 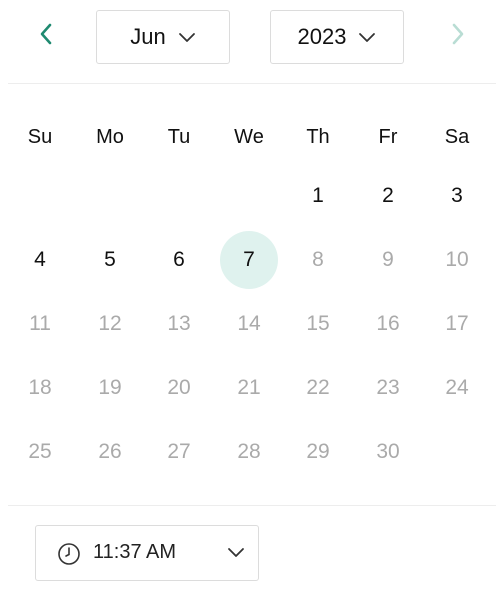 What do you see at coordinates (40, 387) in the screenshot?
I see `day-cell: 18` at bounding box center [40, 387].